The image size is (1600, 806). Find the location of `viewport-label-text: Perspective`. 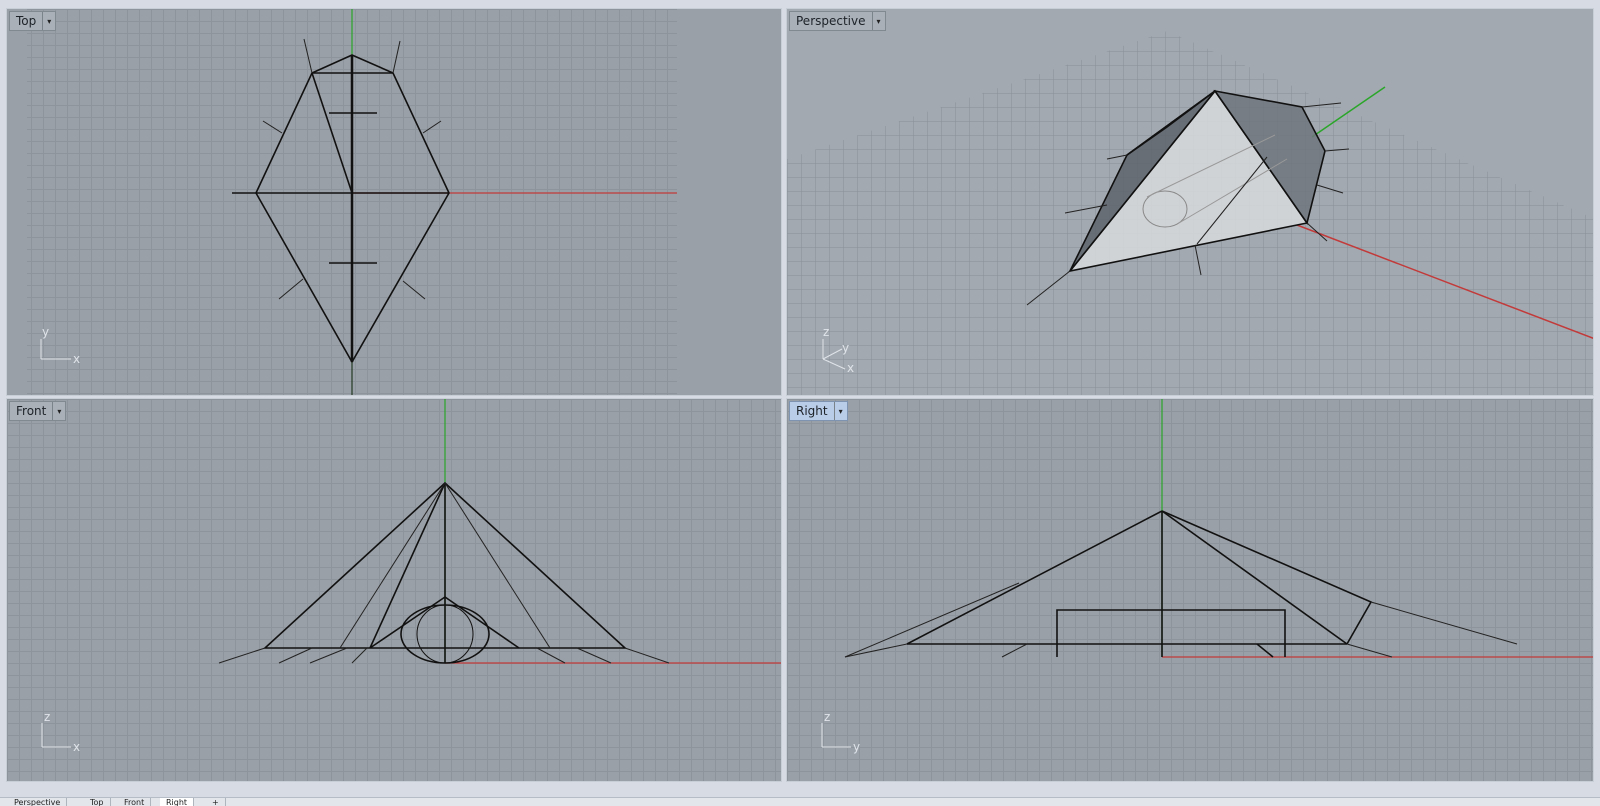

viewport-label-text: Perspective is located at coordinates (831, 21).